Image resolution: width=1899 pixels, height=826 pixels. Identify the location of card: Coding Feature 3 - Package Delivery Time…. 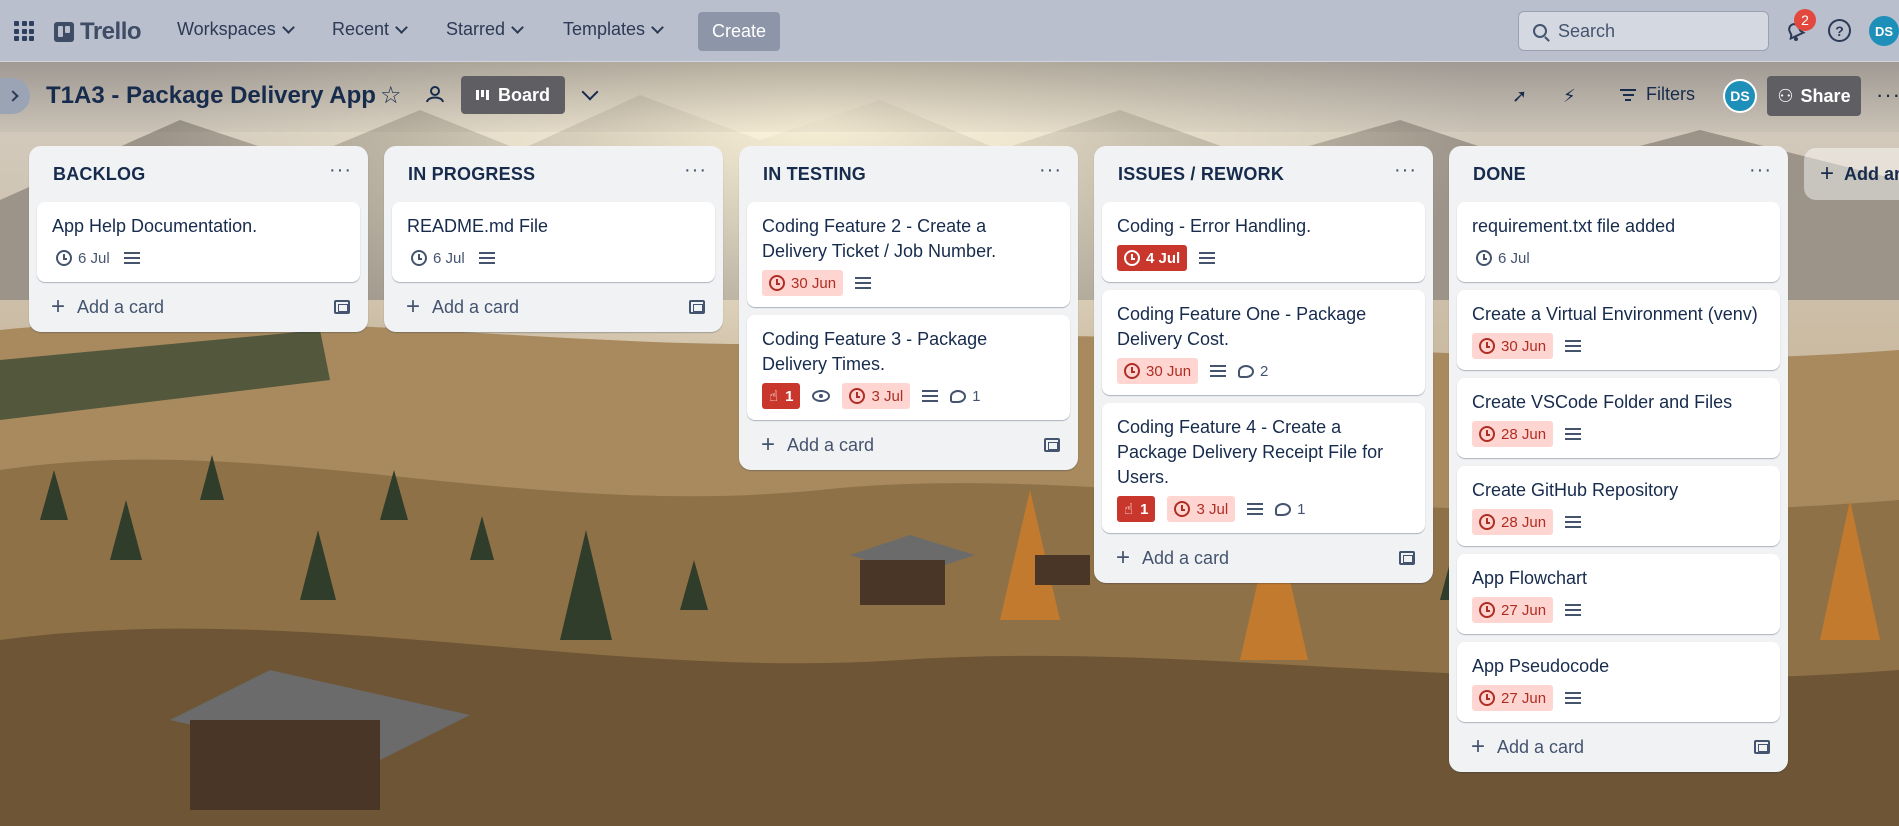
(908, 367).